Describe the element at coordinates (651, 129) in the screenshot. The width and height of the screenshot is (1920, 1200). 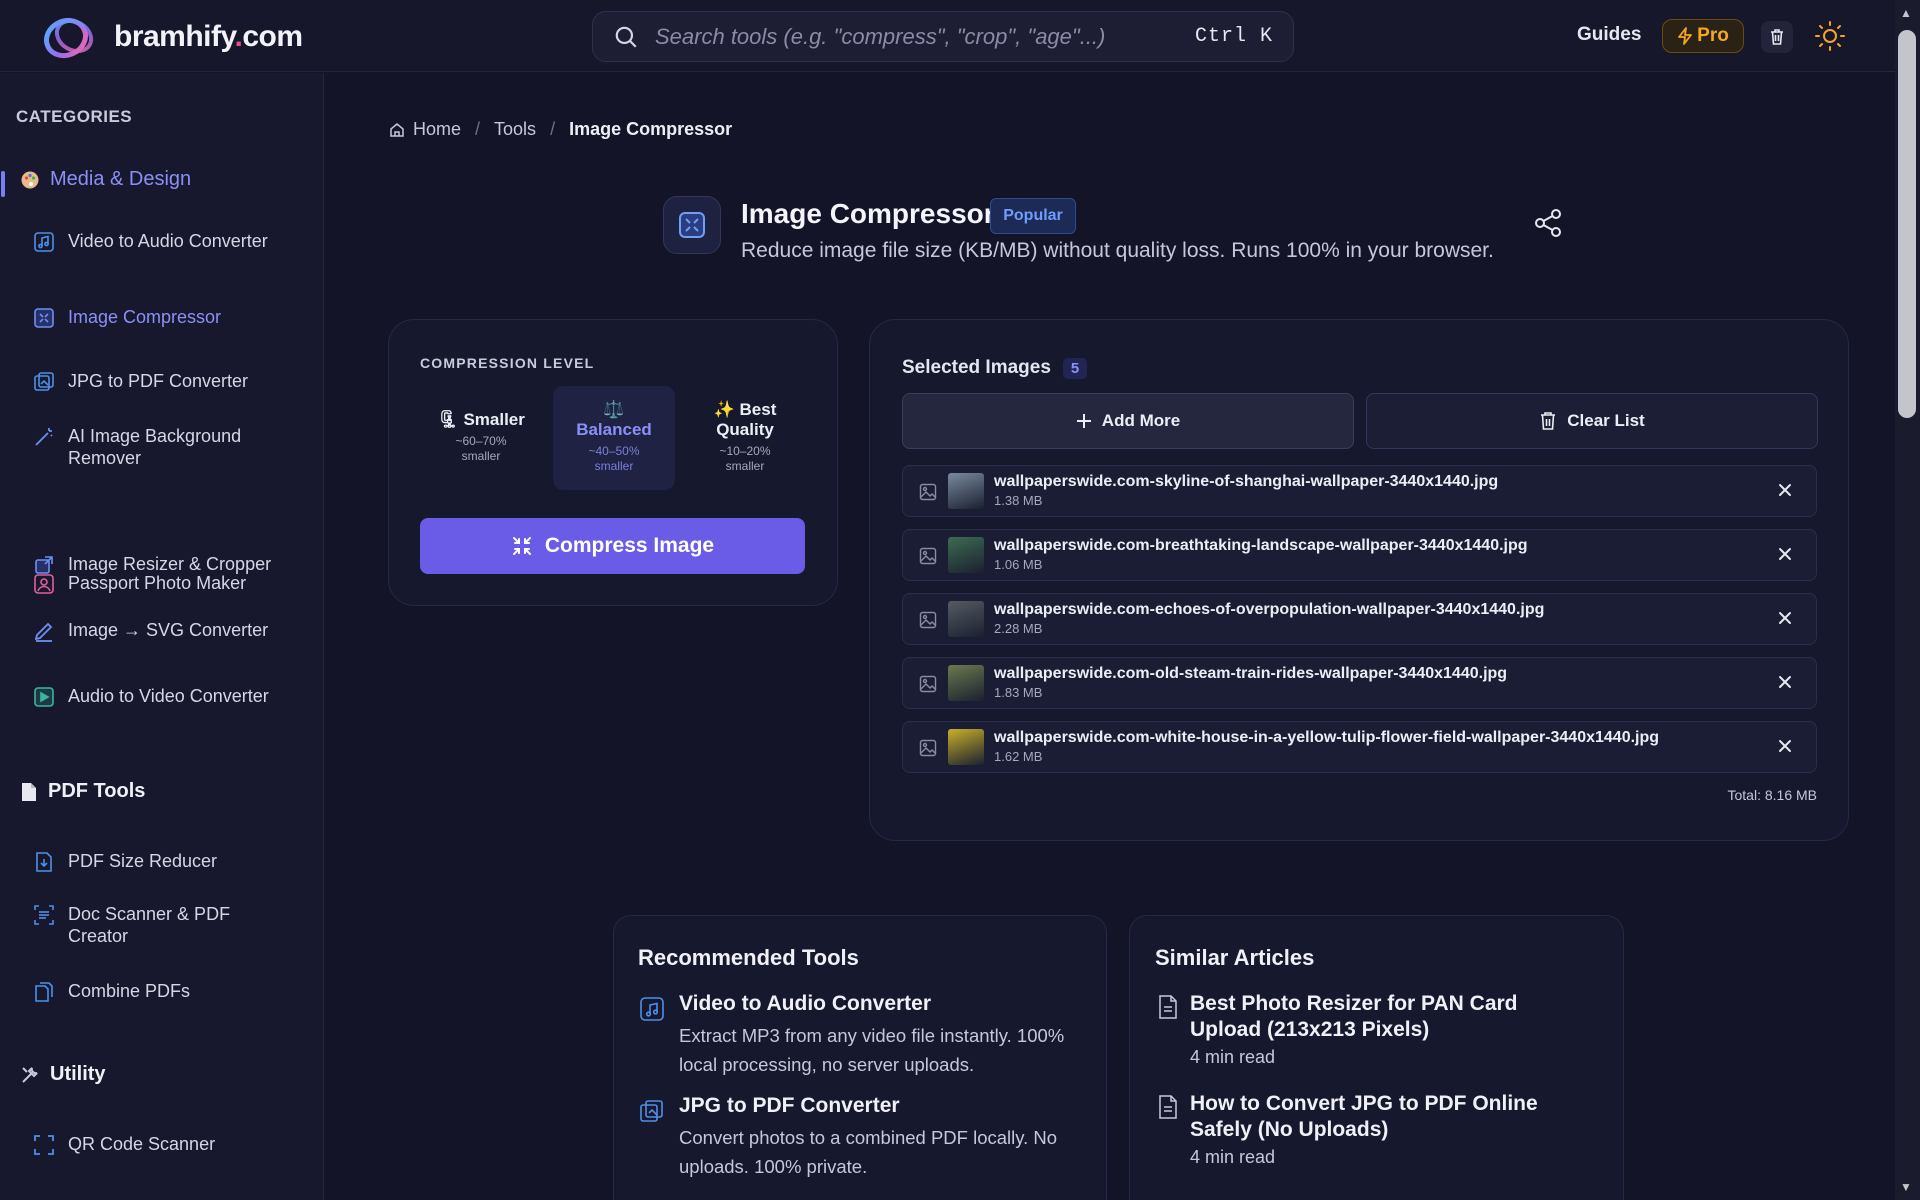
I see `breadcrumb-current: Image Compressor` at that location.